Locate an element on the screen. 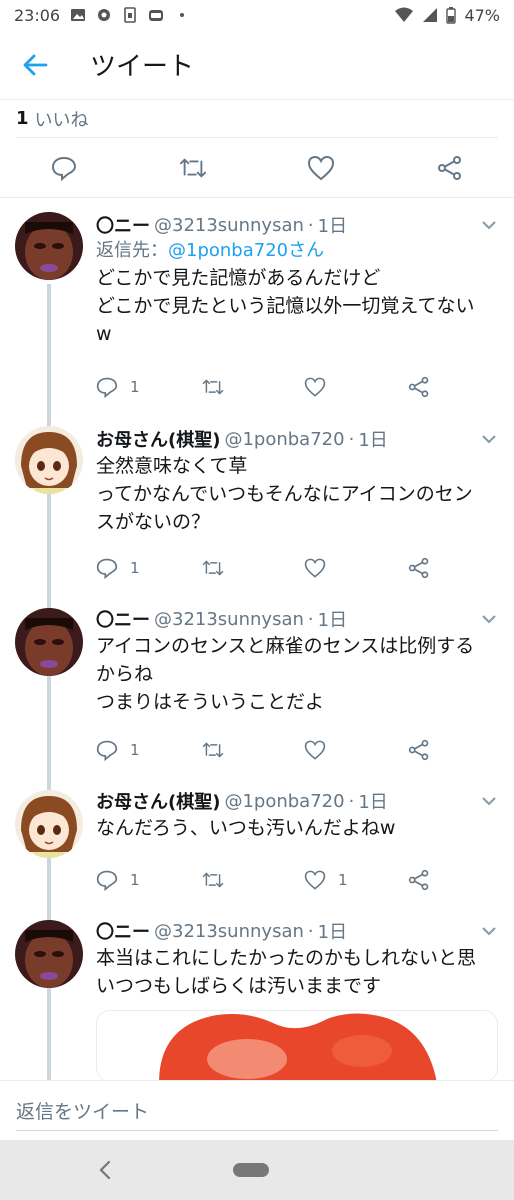 This screenshot has width=514, height=1200. status-bar: 23:06 47% is located at coordinates (257, 15).